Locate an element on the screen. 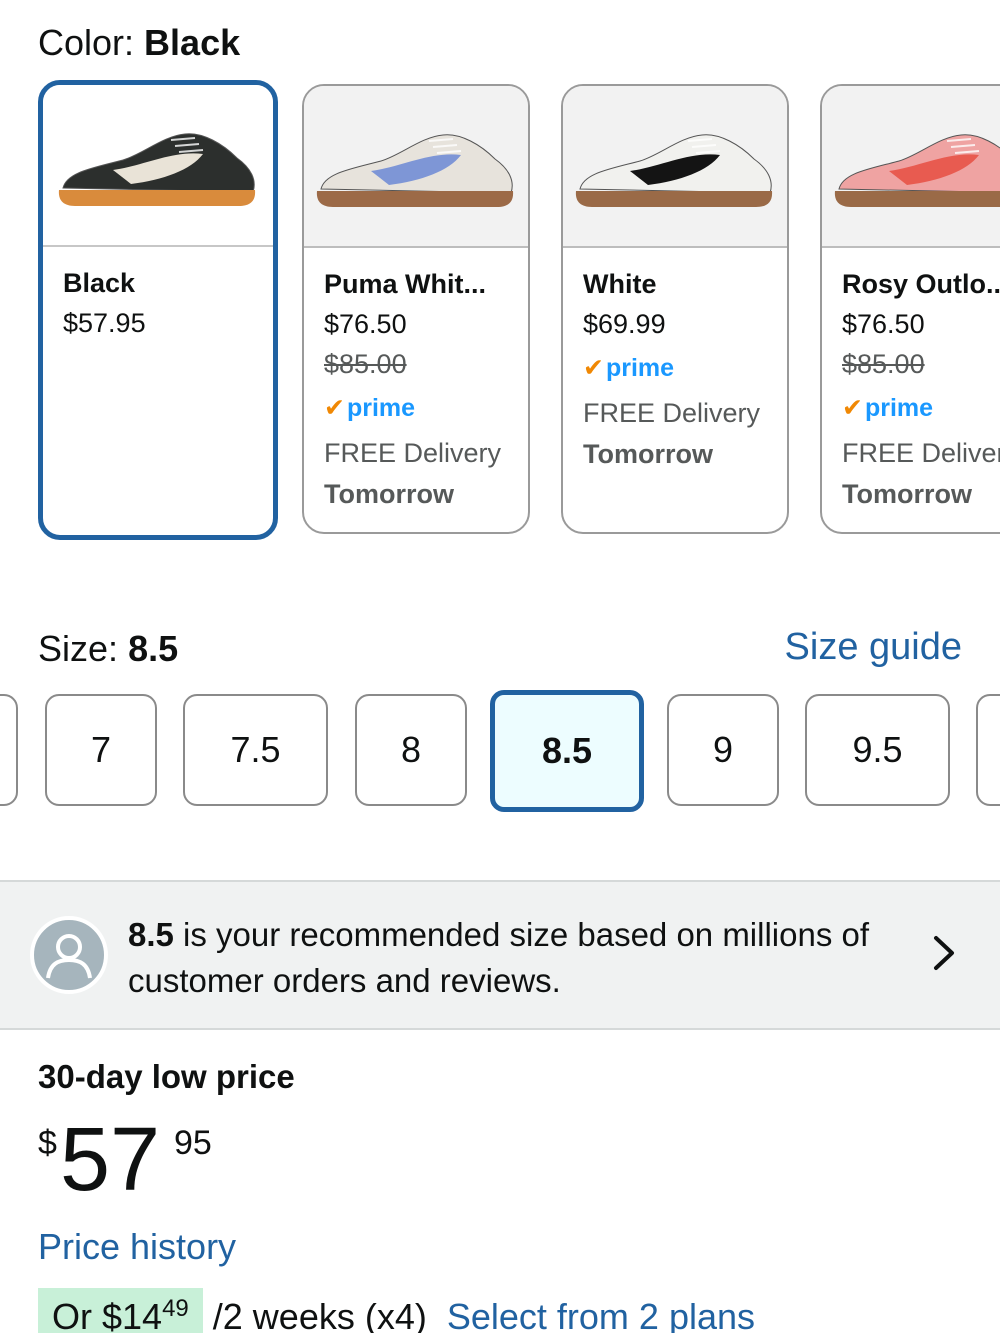 Image resolution: width=1000 pixels, height=1333 pixels. size-header: Size: 8.5 is located at coordinates (108, 649).